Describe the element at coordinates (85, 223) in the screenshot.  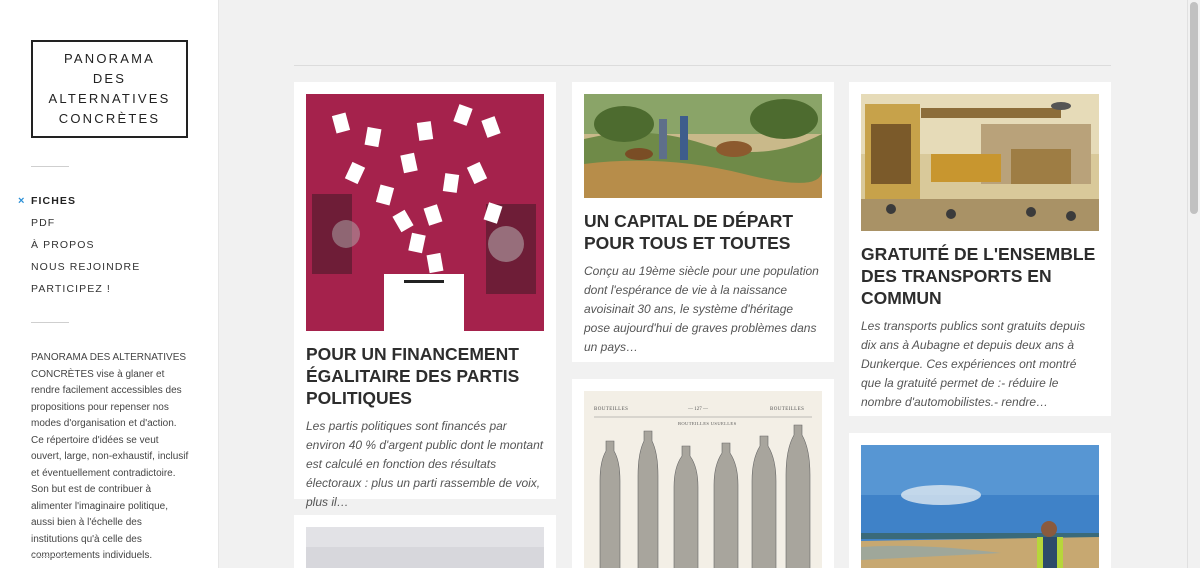
I see `nav-item-pdf: PDF` at that location.